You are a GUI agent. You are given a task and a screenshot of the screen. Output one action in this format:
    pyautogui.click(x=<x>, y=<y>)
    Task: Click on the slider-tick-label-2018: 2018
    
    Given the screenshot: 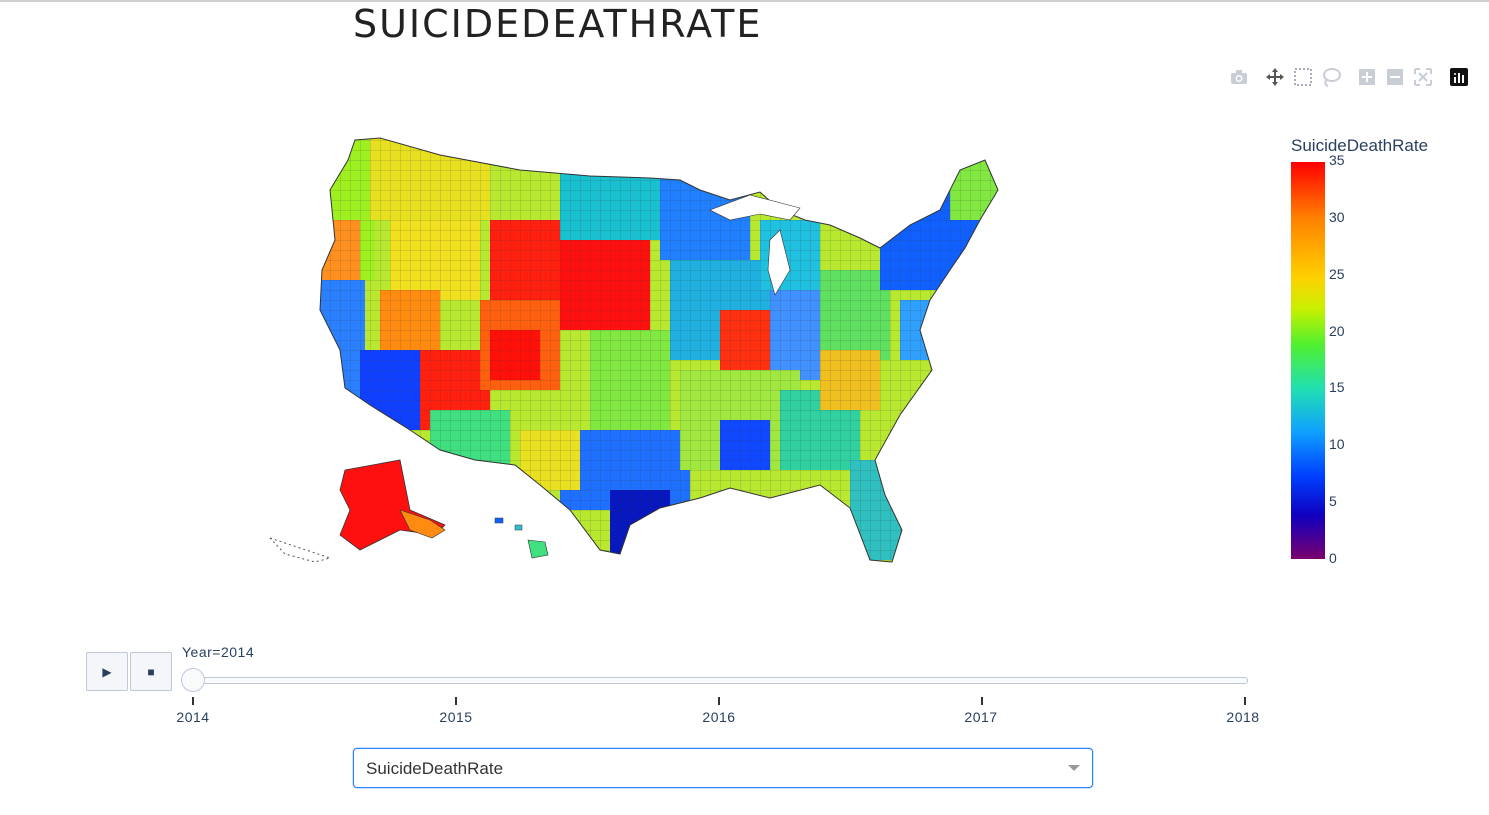 What is the action you would take?
    pyautogui.click(x=1242, y=717)
    